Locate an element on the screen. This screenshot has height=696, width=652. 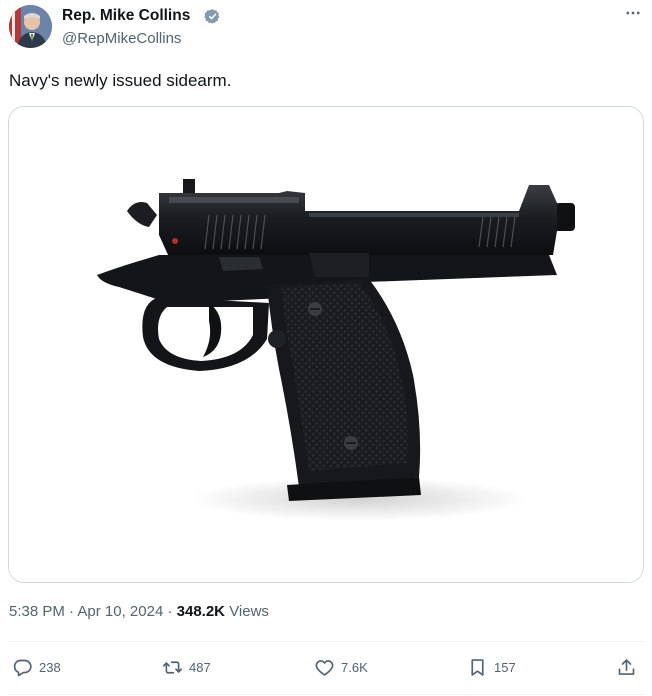
views-label: Views is located at coordinates (249, 611).